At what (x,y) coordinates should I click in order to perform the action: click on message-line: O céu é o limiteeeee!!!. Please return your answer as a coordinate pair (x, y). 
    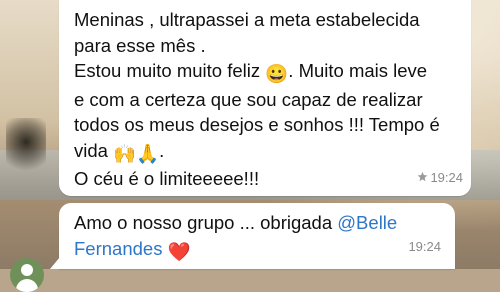
    Looking at the image, I should click on (167, 178).